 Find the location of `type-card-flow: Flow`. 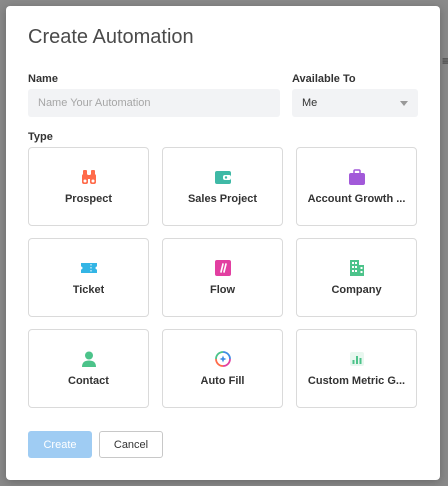

type-card-flow: Flow is located at coordinates (222, 277).